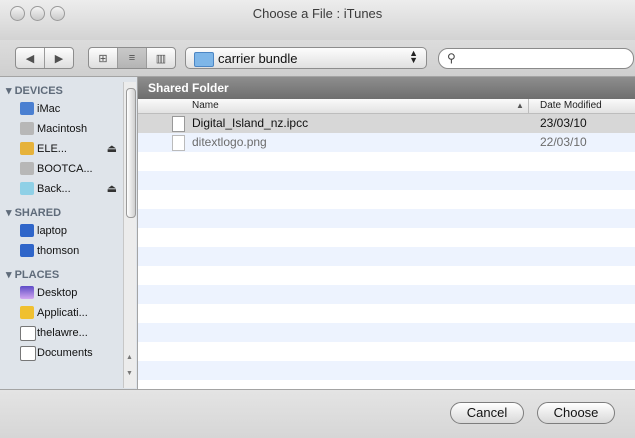  I want to click on sidebar-item-laptop: laptop, so click(68, 231).